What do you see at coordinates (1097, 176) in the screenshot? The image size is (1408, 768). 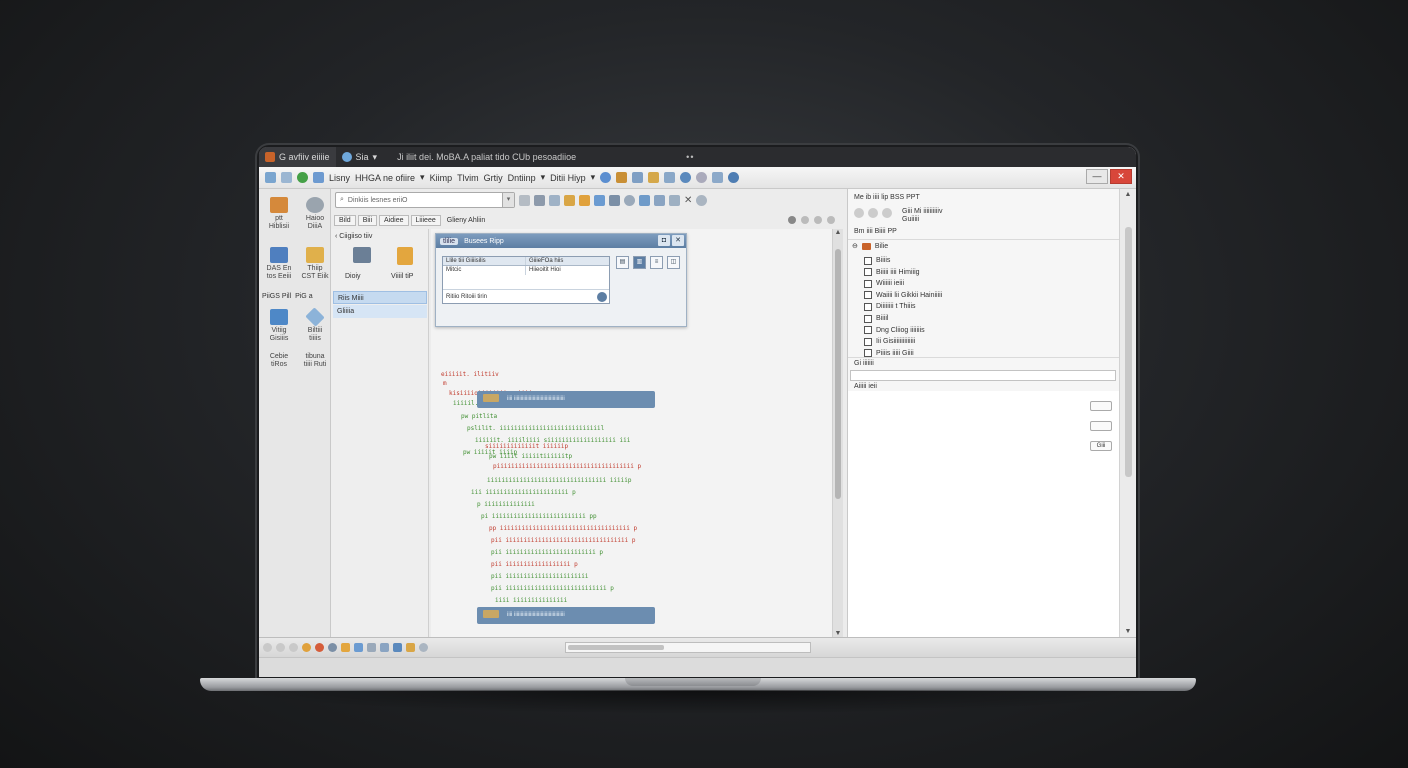 I see `minimize-button: —` at bounding box center [1097, 176].